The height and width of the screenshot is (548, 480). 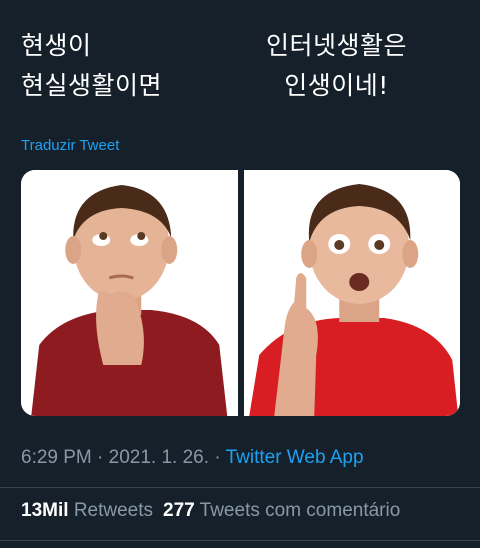 What do you see at coordinates (337, 45) in the screenshot?
I see `tweet-text-right-line-1: 인터넷생활은` at bounding box center [337, 45].